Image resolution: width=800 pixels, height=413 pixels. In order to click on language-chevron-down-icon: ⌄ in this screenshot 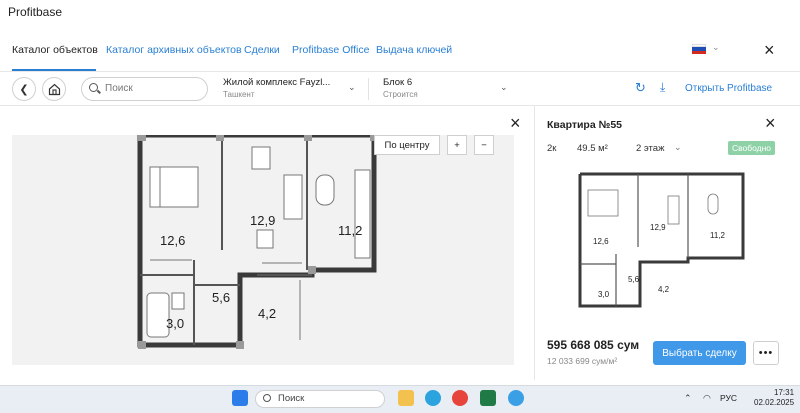, I will do `click(716, 47)`.